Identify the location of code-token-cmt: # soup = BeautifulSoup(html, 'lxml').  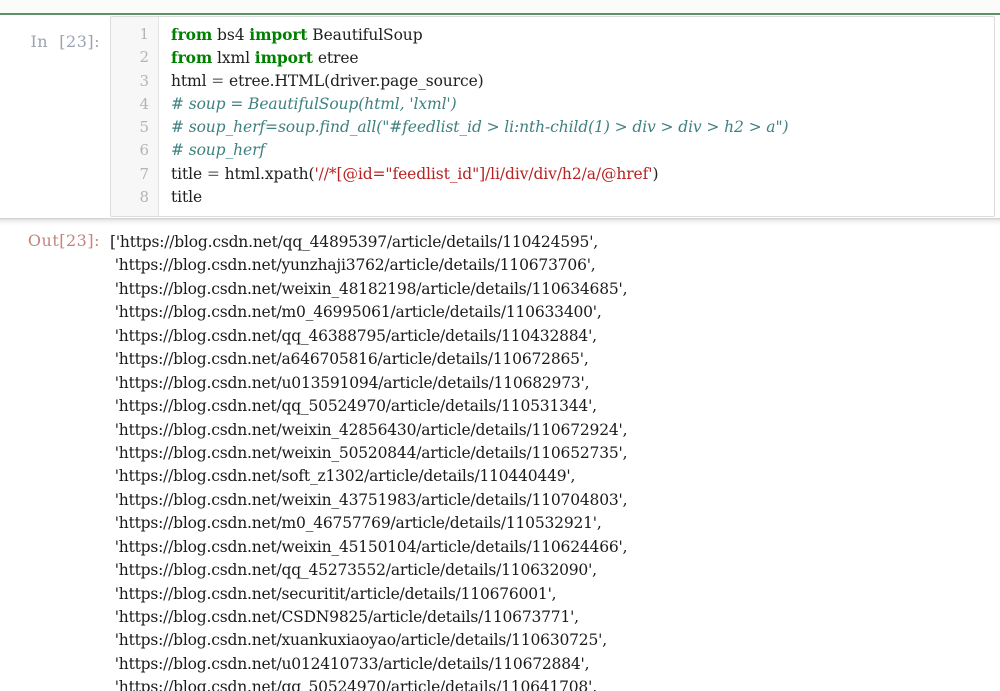
(314, 103).